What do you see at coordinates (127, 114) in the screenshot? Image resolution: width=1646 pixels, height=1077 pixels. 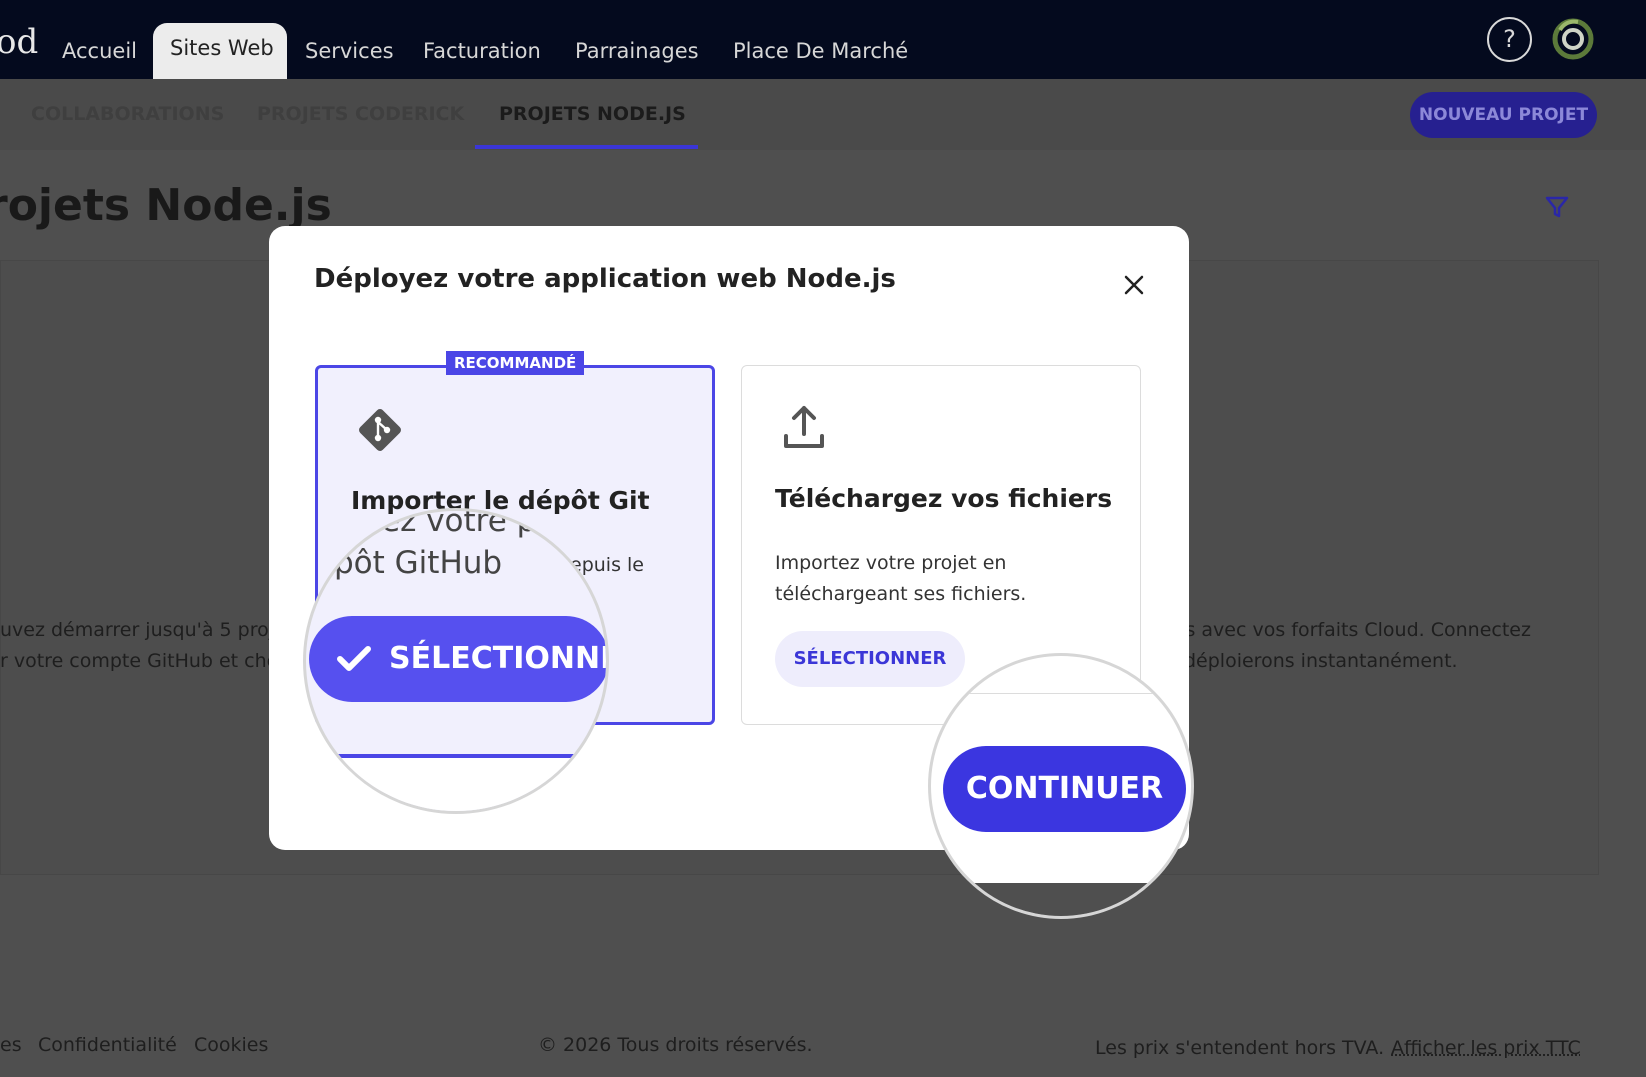 I see `tab-collaborations: COLLABORATIONS` at bounding box center [127, 114].